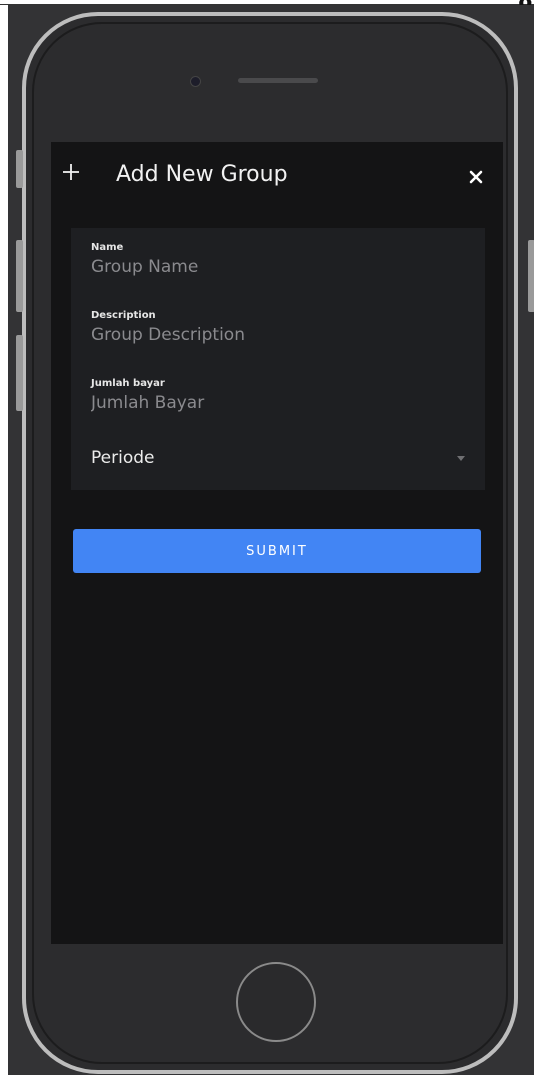 The width and height of the screenshot is (534, 1075). I want to click on amount-label: Jumlah bayar, so click(128, 383).